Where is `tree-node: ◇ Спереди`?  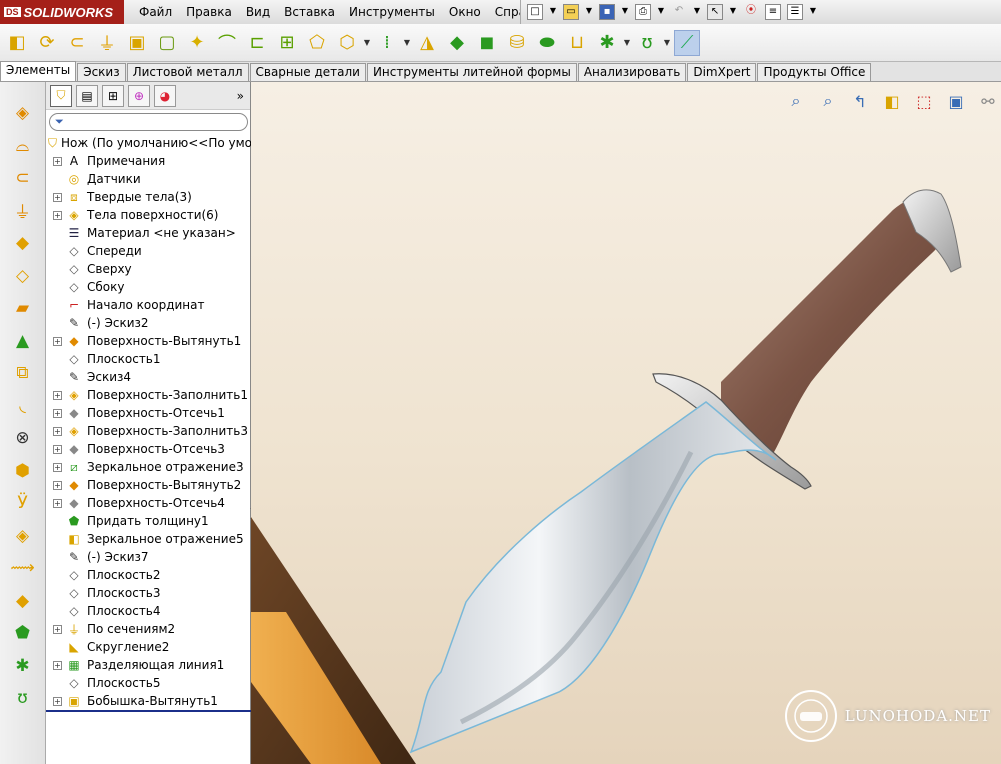
tree-node: ◇ Спереди is located at coordinates (148, 251).